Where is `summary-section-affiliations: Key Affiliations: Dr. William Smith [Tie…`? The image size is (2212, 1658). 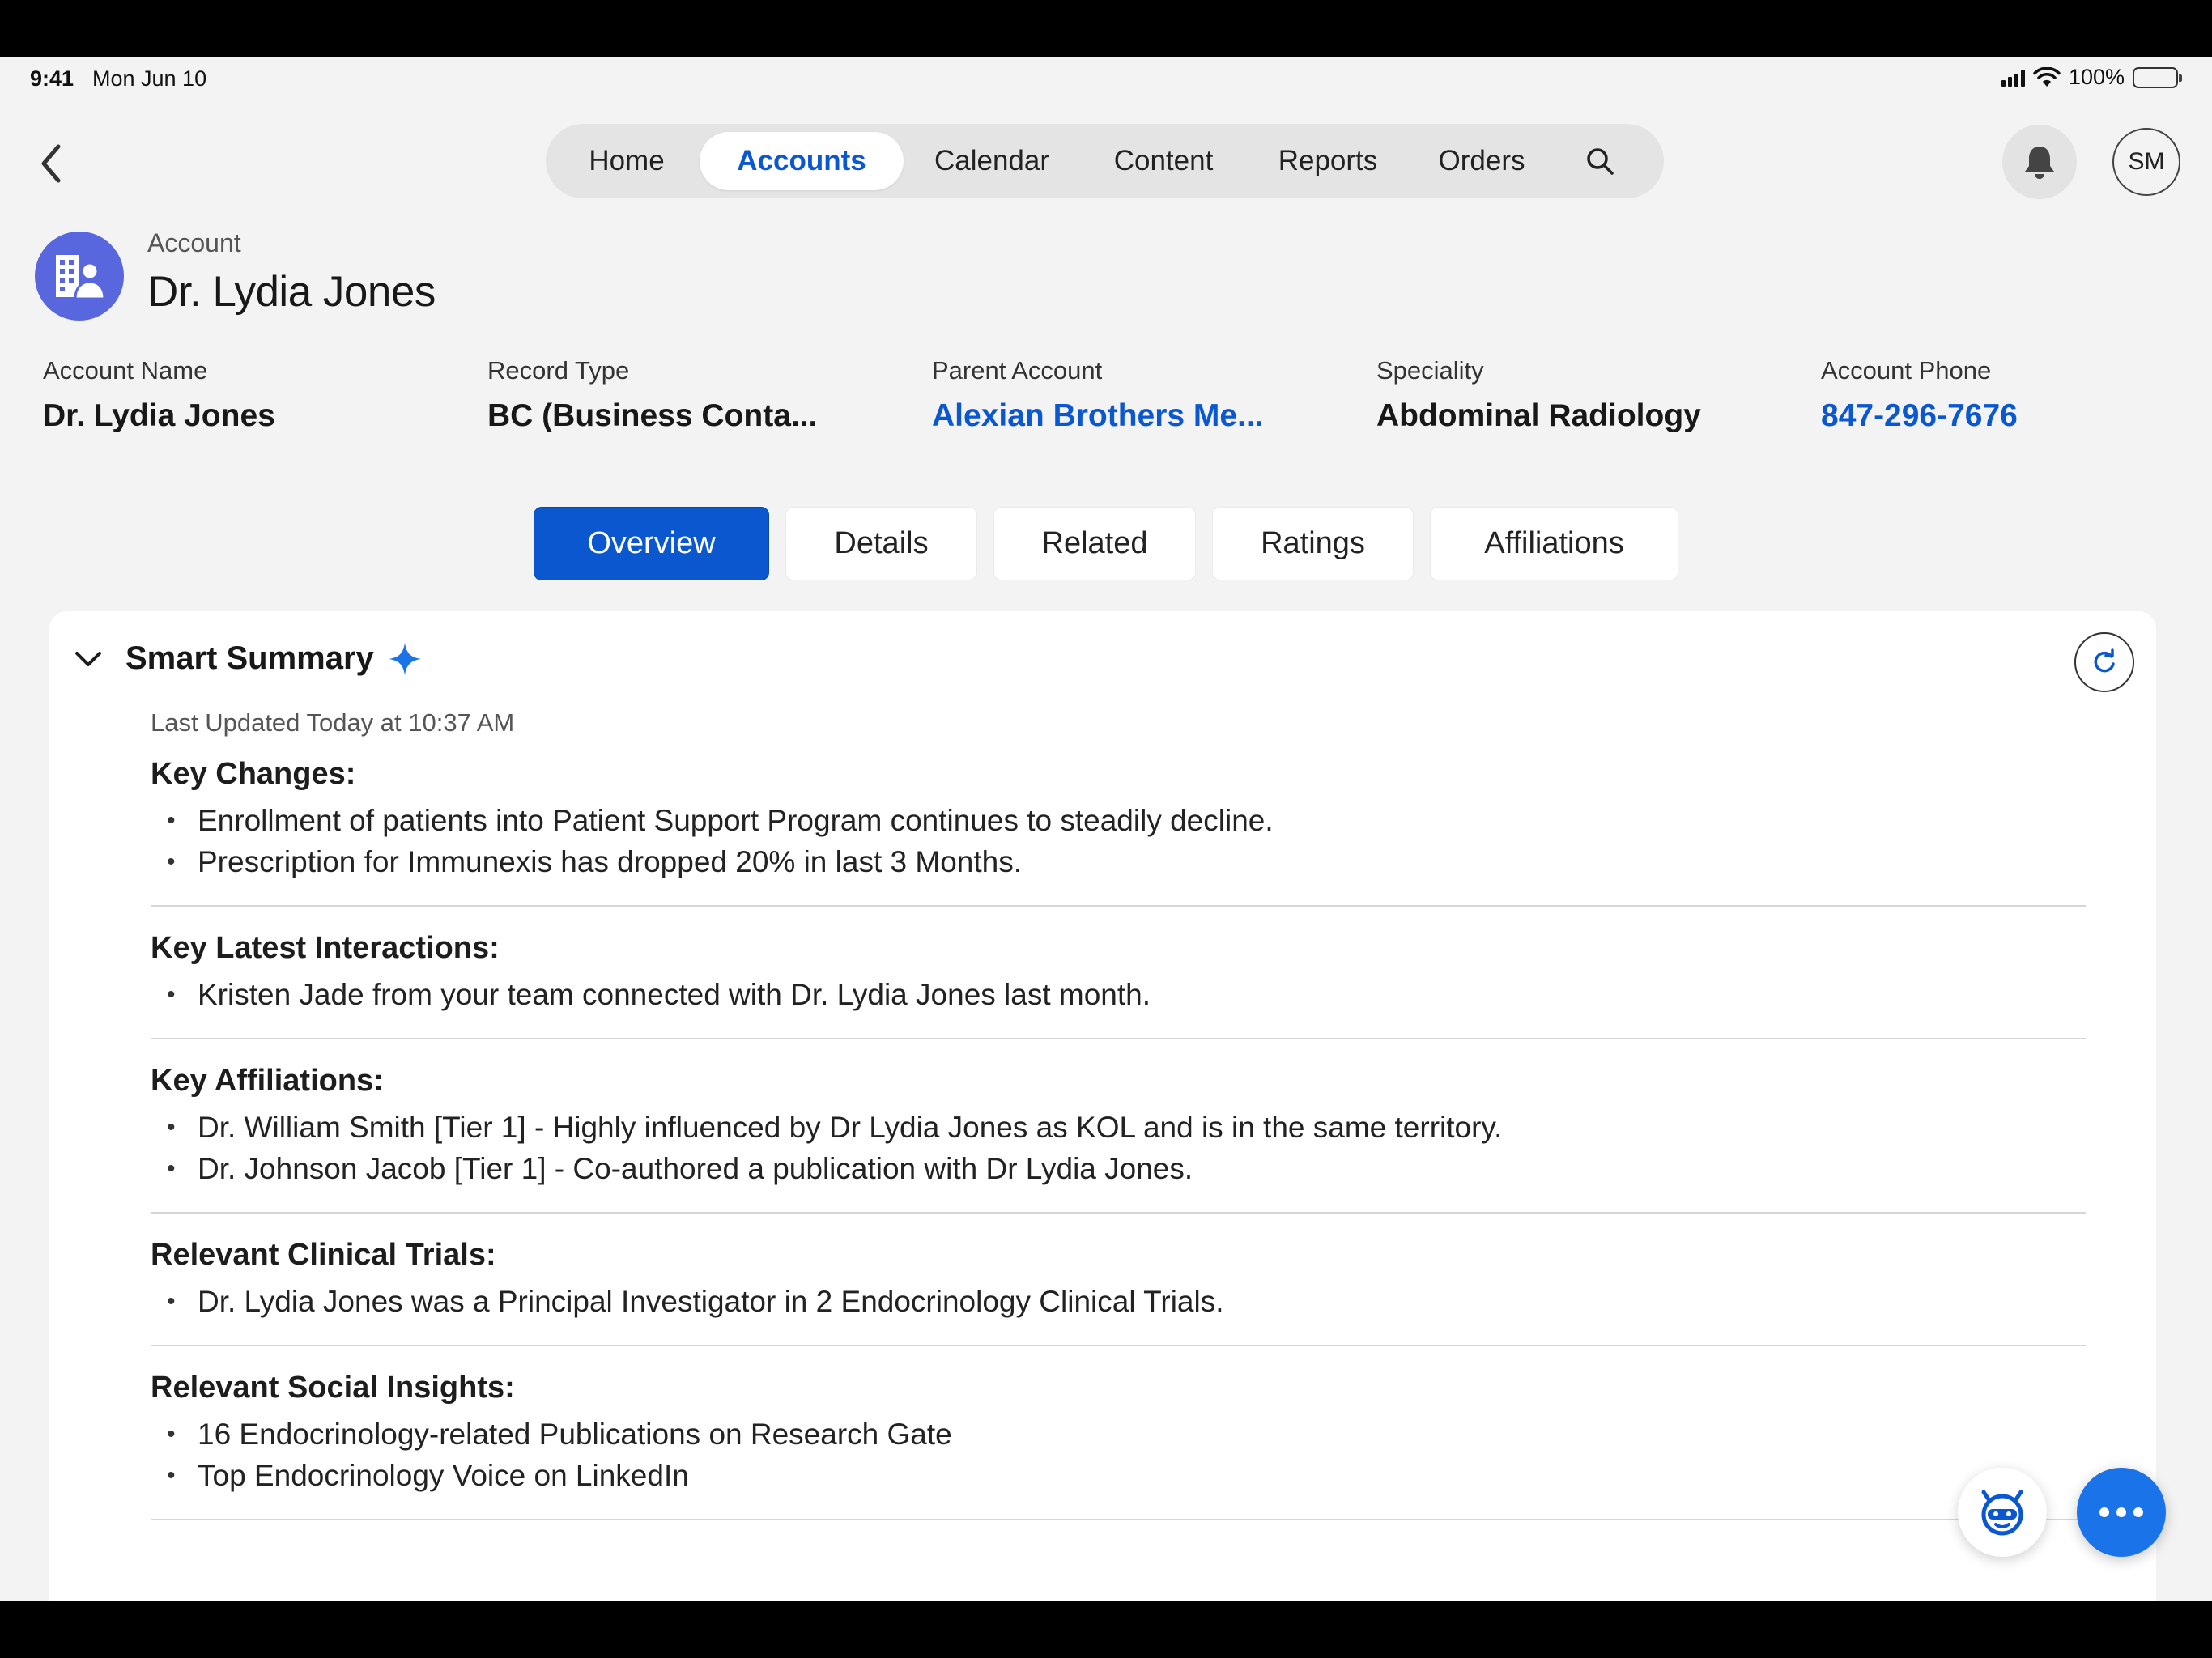 summary-section-affiliations: Key Affiliations: Dr. William Smith [Tie… is located at coordinates (1119, 1139).